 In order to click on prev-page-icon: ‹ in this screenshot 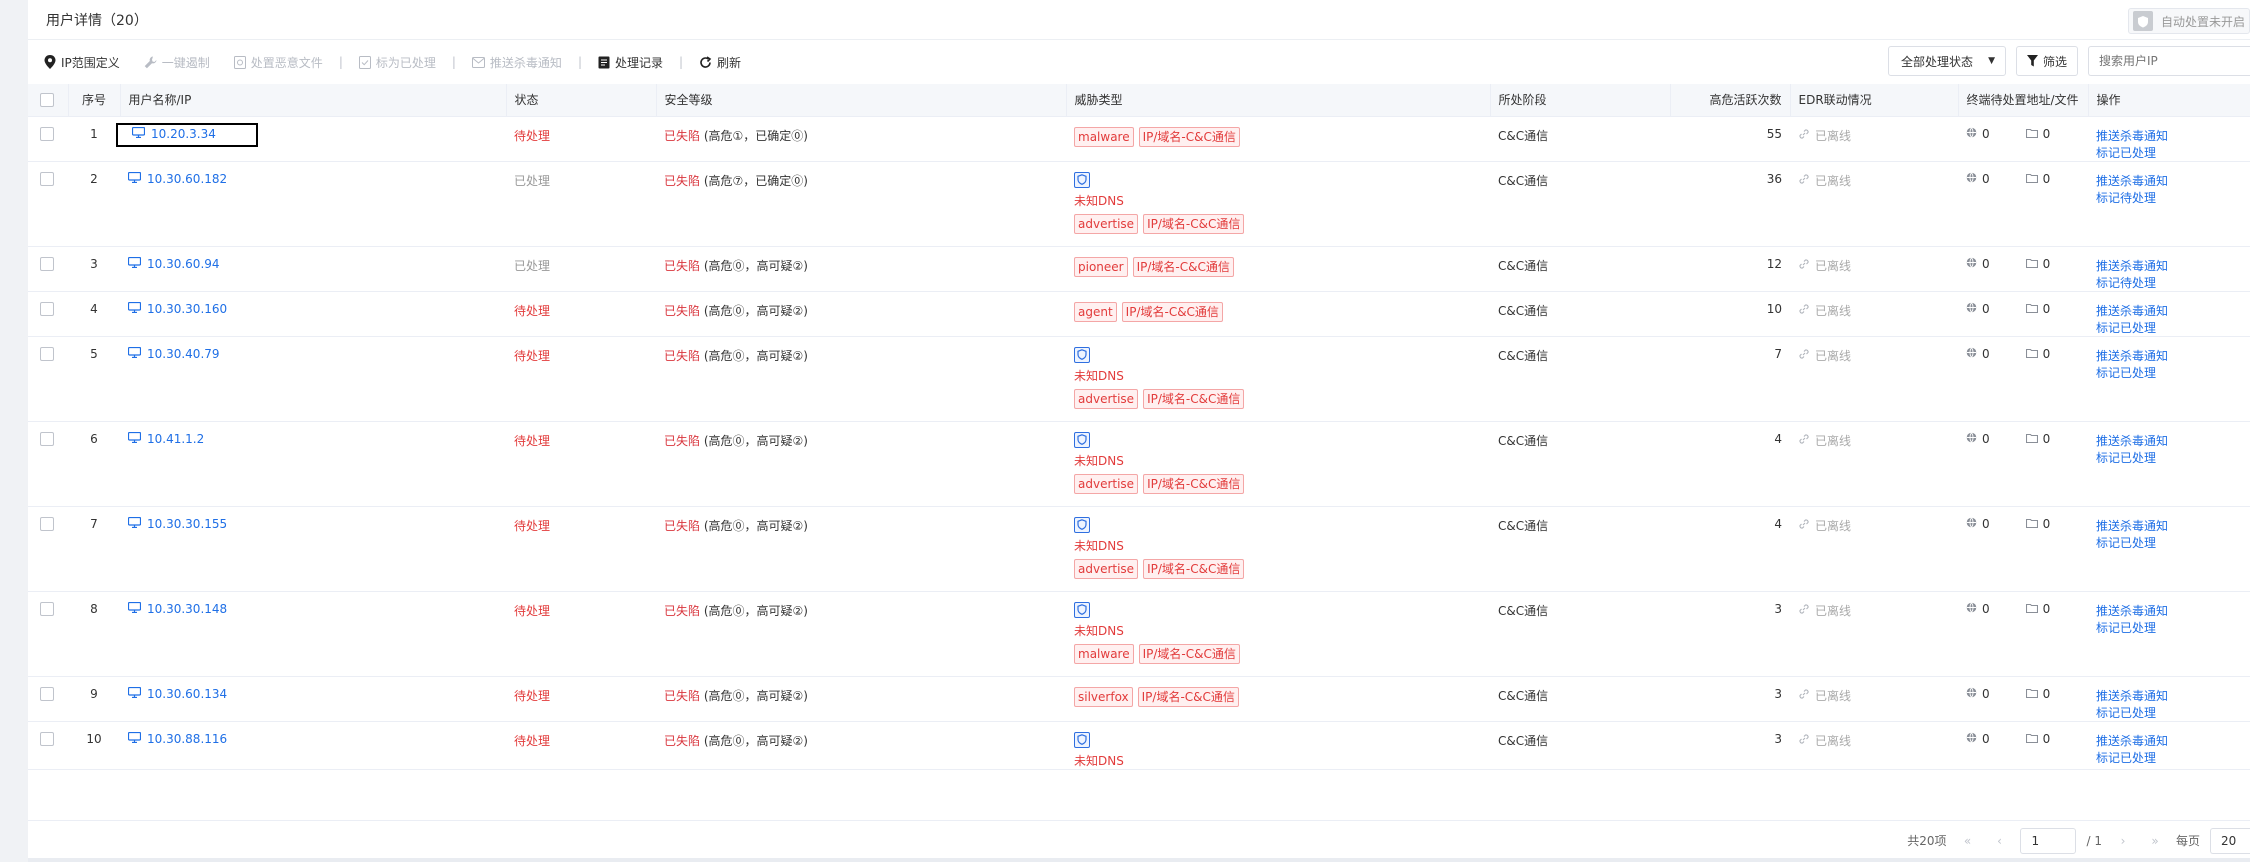, I will do `click(1999, 841)`.